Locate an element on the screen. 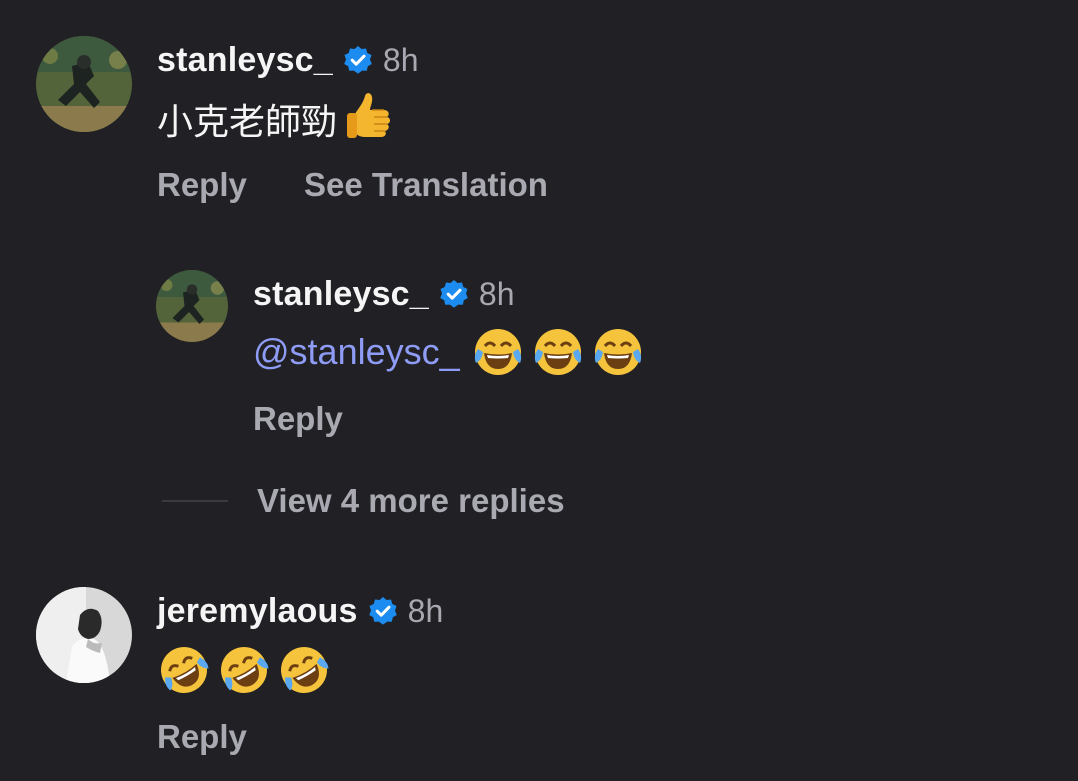  username: jeremylaous is located at coordinates (257, 611).